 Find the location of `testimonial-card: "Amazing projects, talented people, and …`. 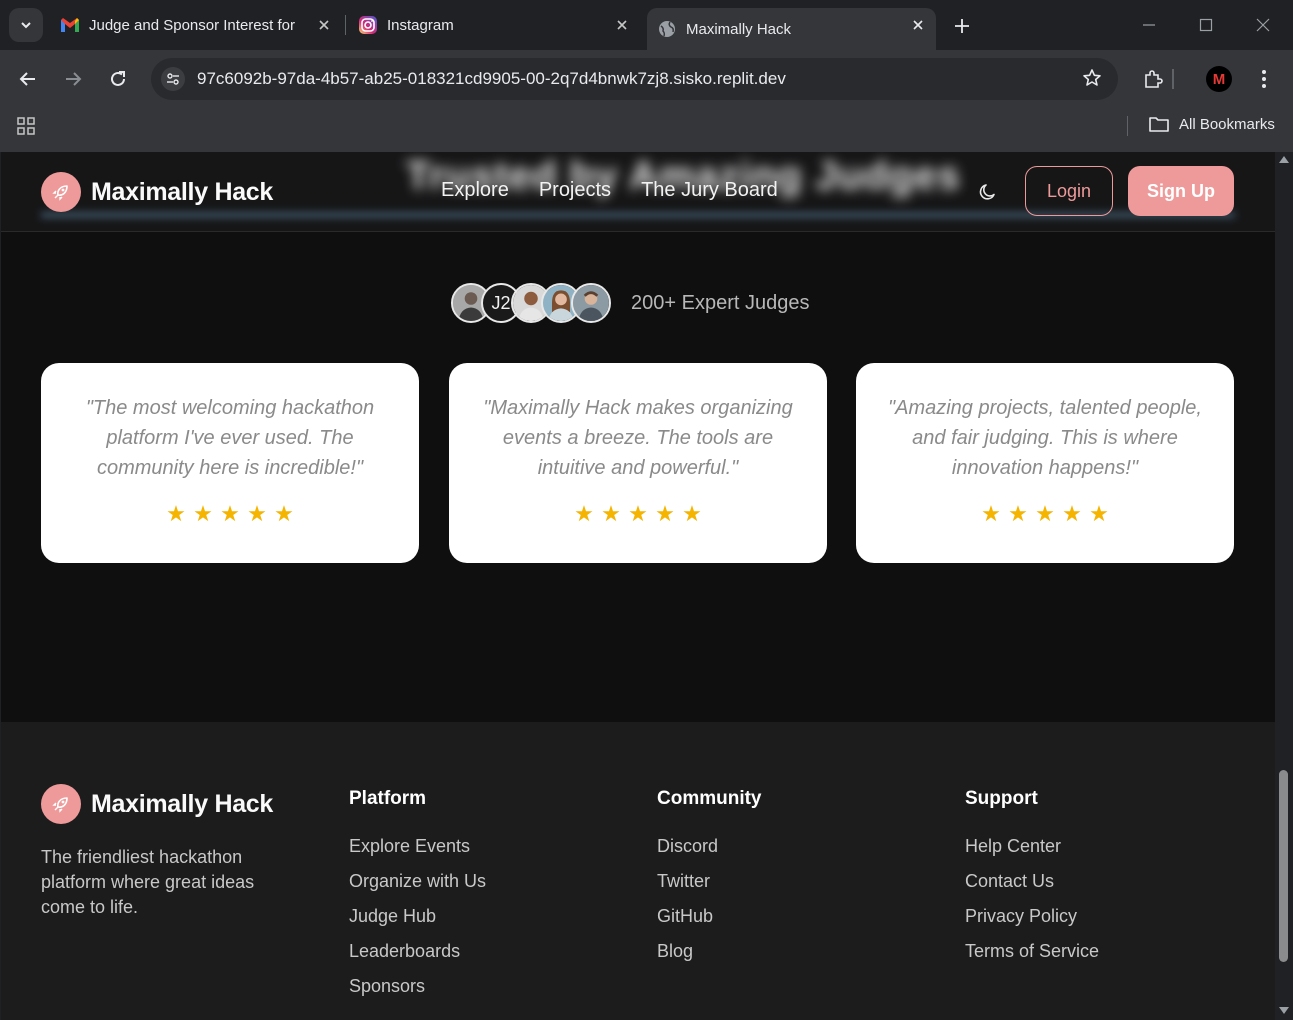

testimonial-card: "Amazing projects, talented people, and … is located at coordinates (1045, 463).